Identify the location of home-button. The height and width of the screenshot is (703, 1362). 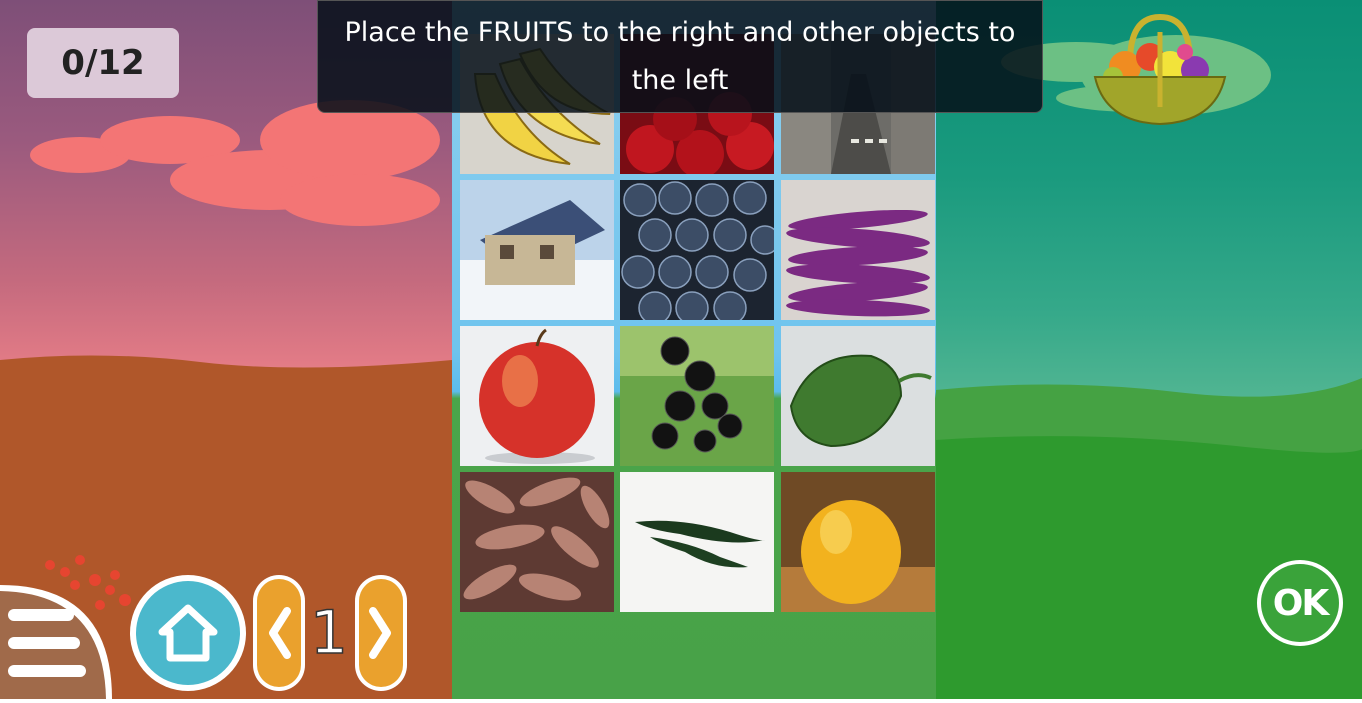
(188, 633).